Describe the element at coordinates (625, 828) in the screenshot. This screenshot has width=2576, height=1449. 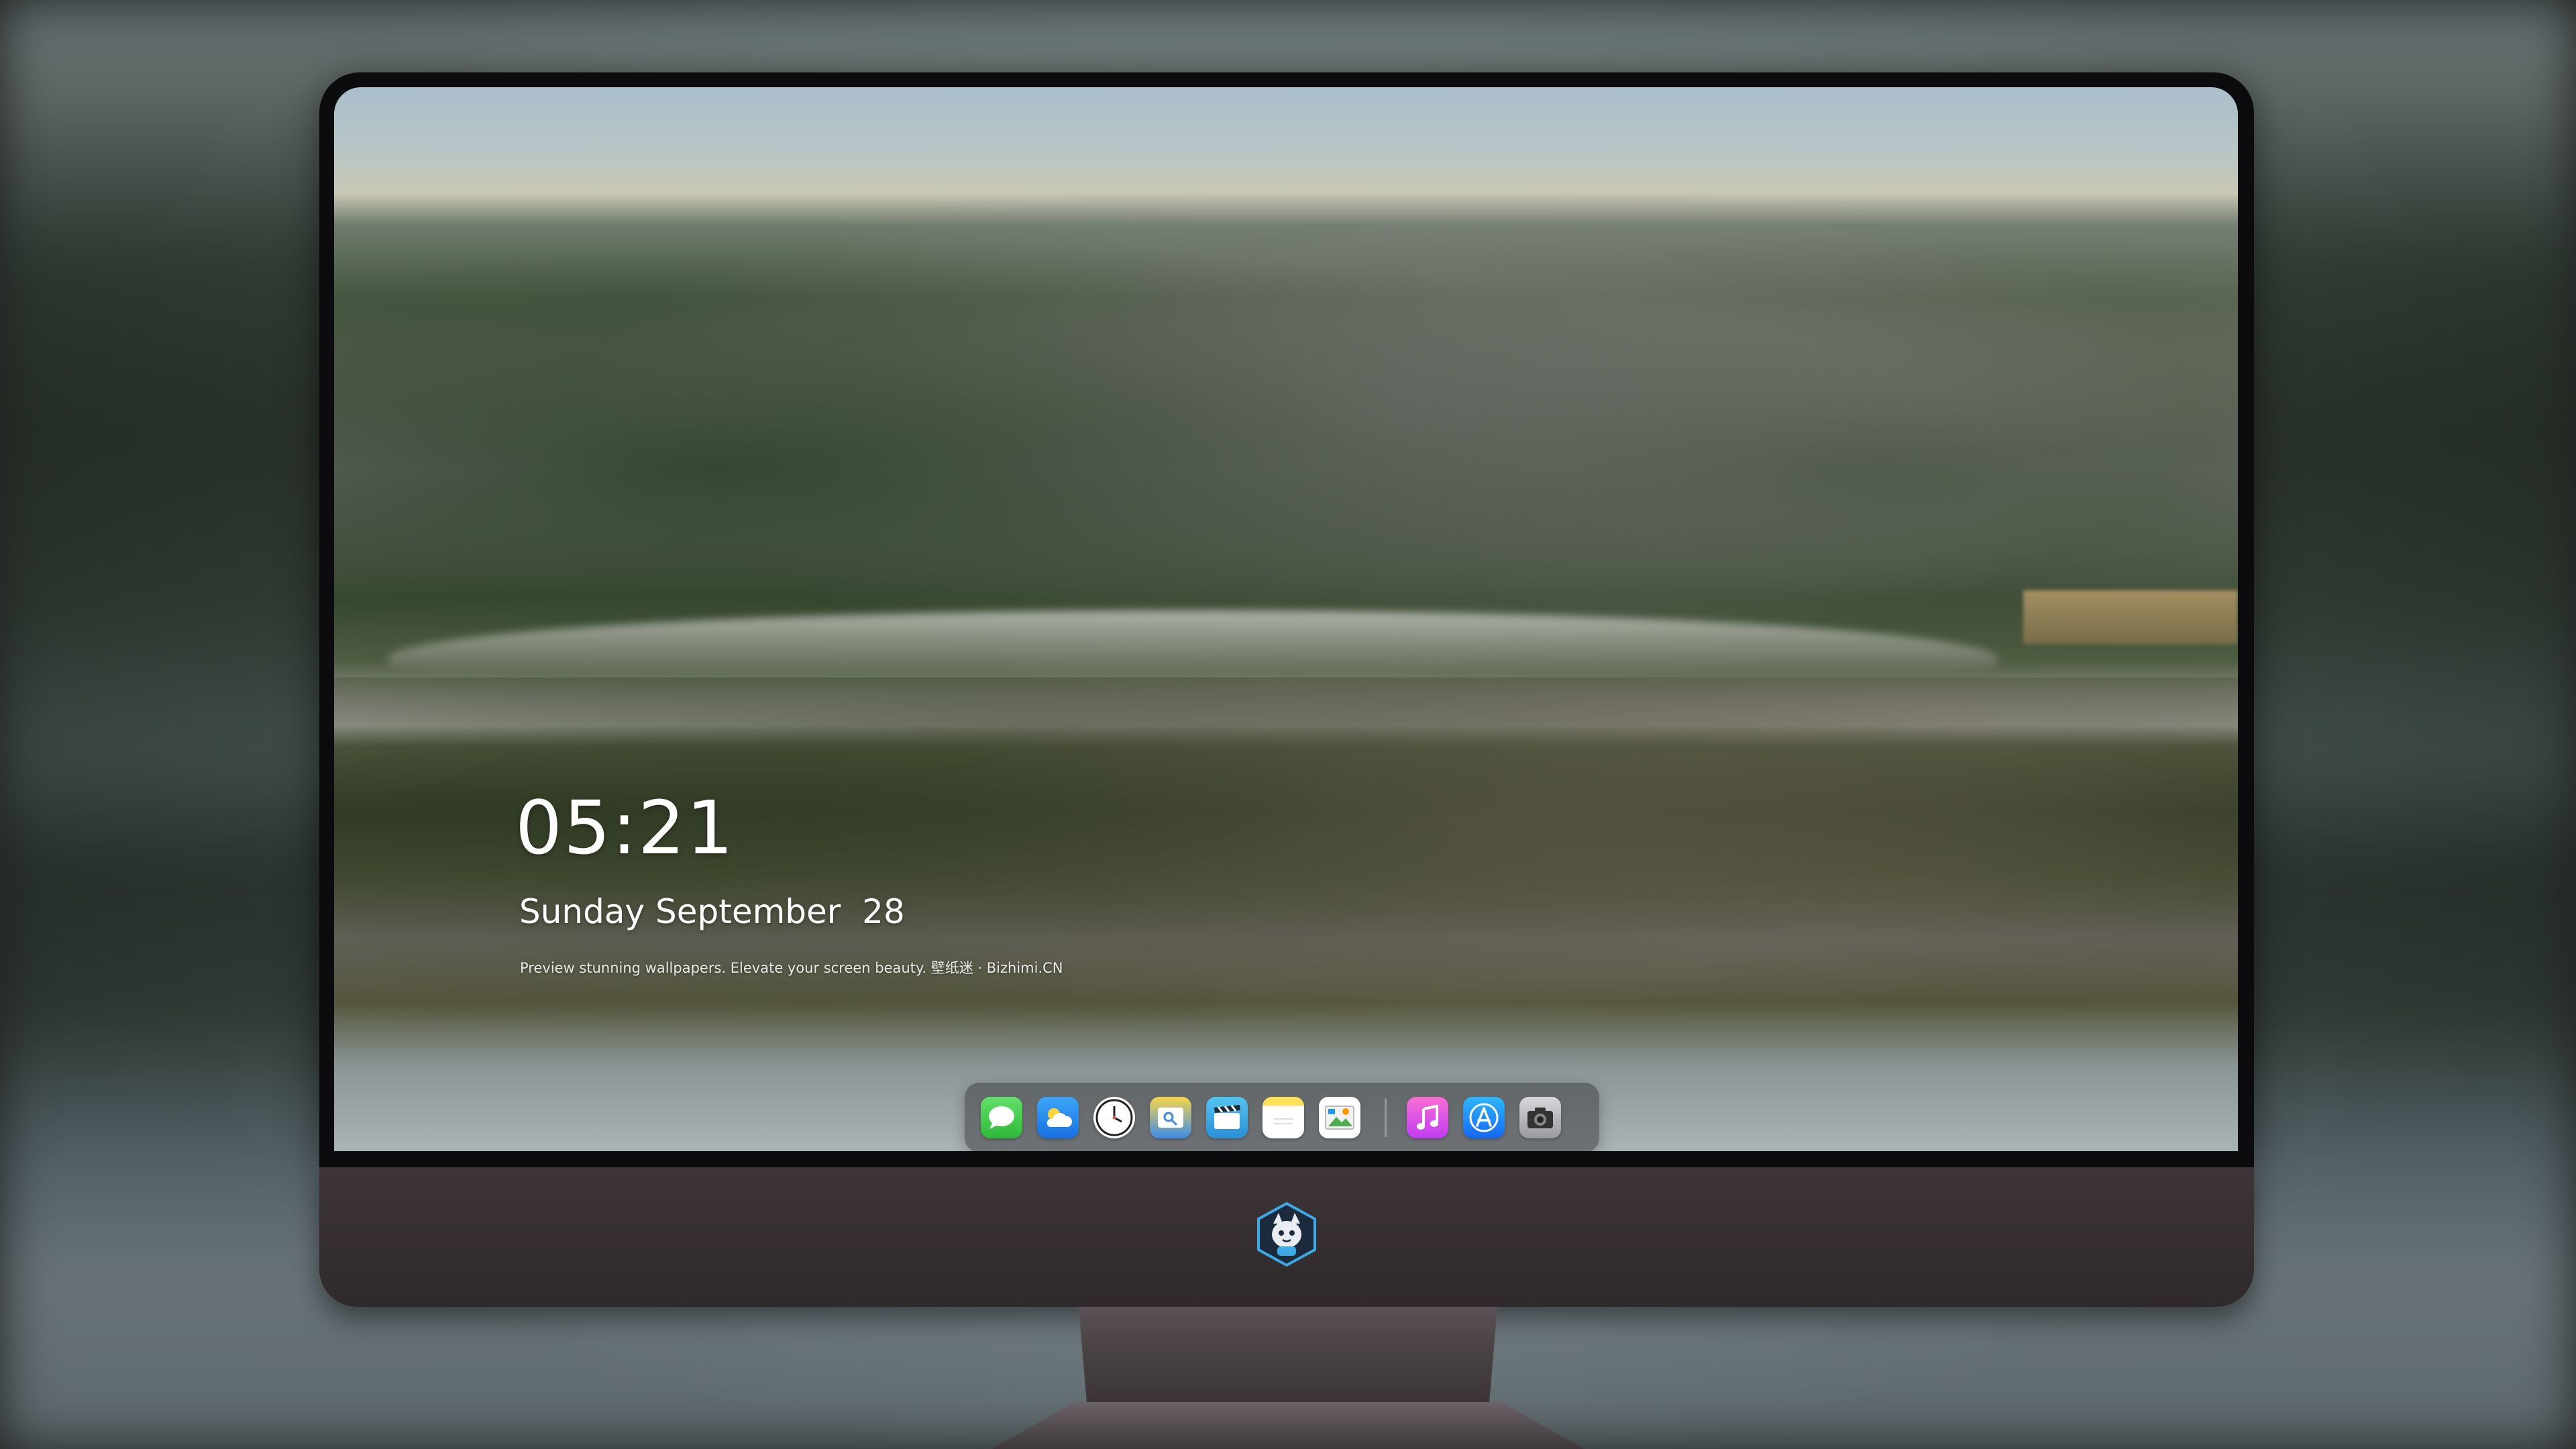
I see `lock-screen-time: 05:21` at that location.